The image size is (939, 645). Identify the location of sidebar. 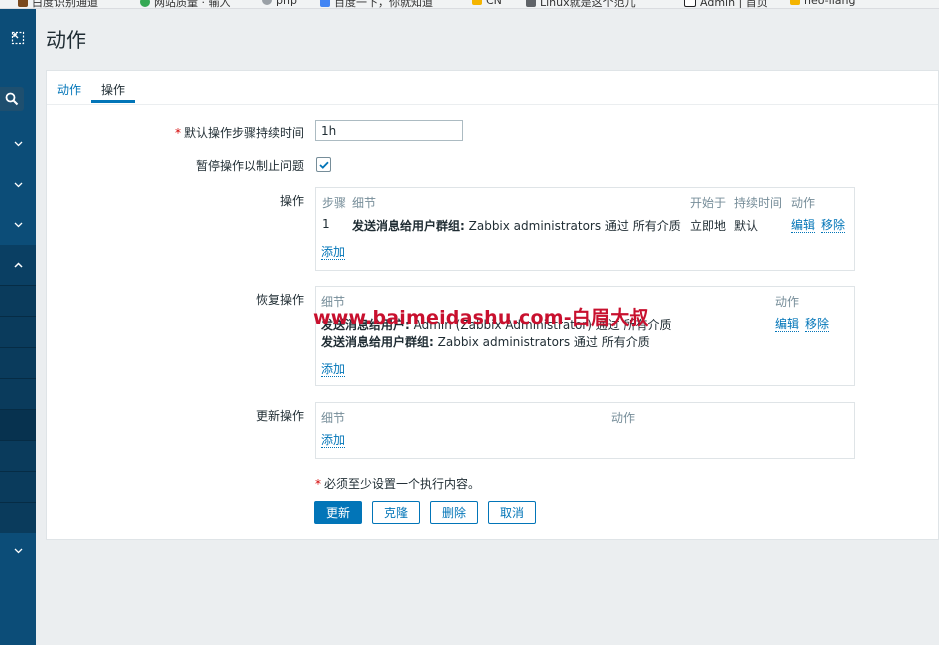
(18, 327).